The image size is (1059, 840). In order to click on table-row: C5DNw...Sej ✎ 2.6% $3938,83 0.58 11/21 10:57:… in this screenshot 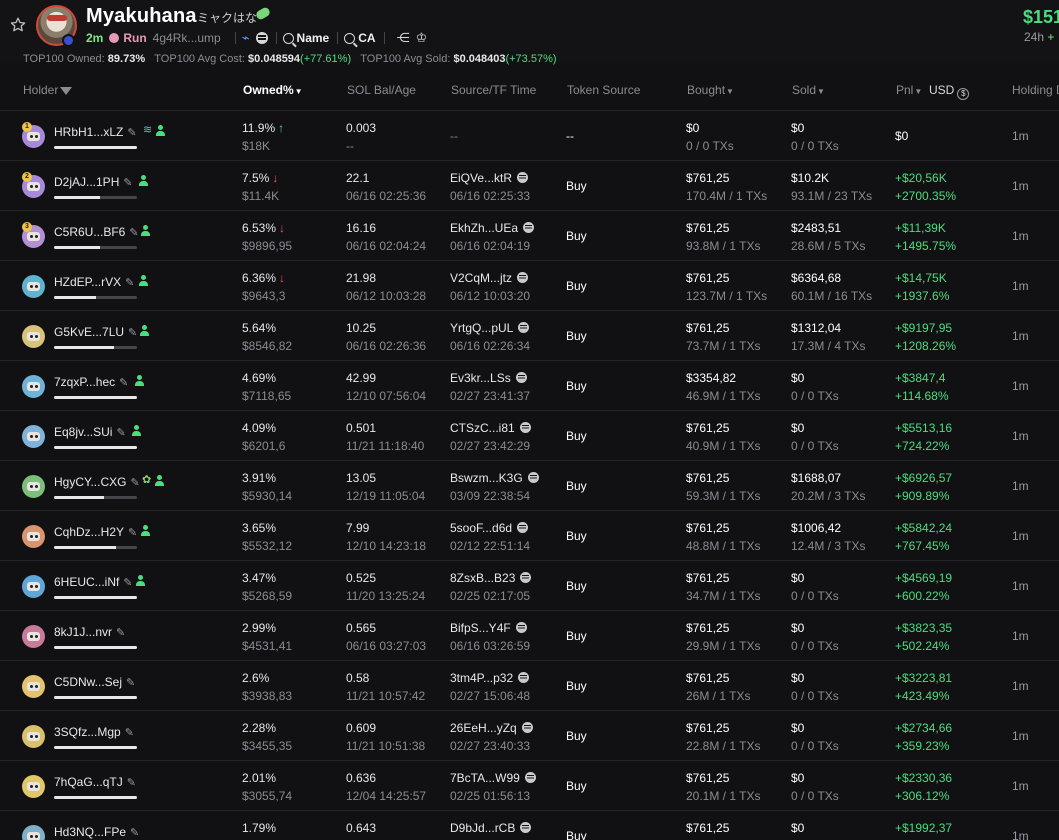, I will do `click(529, 685)`.